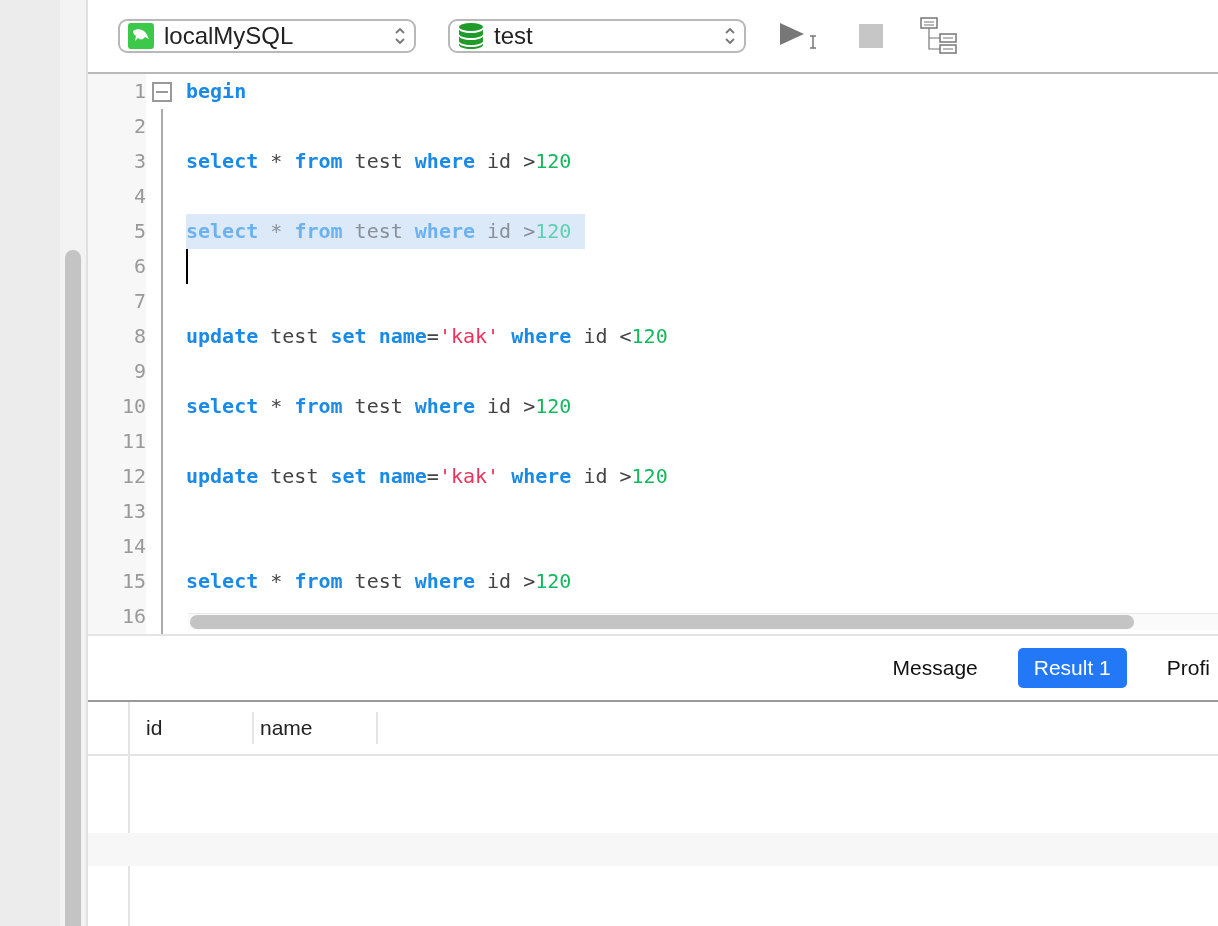  I want to click on line-number: 15, so click(117, 581).